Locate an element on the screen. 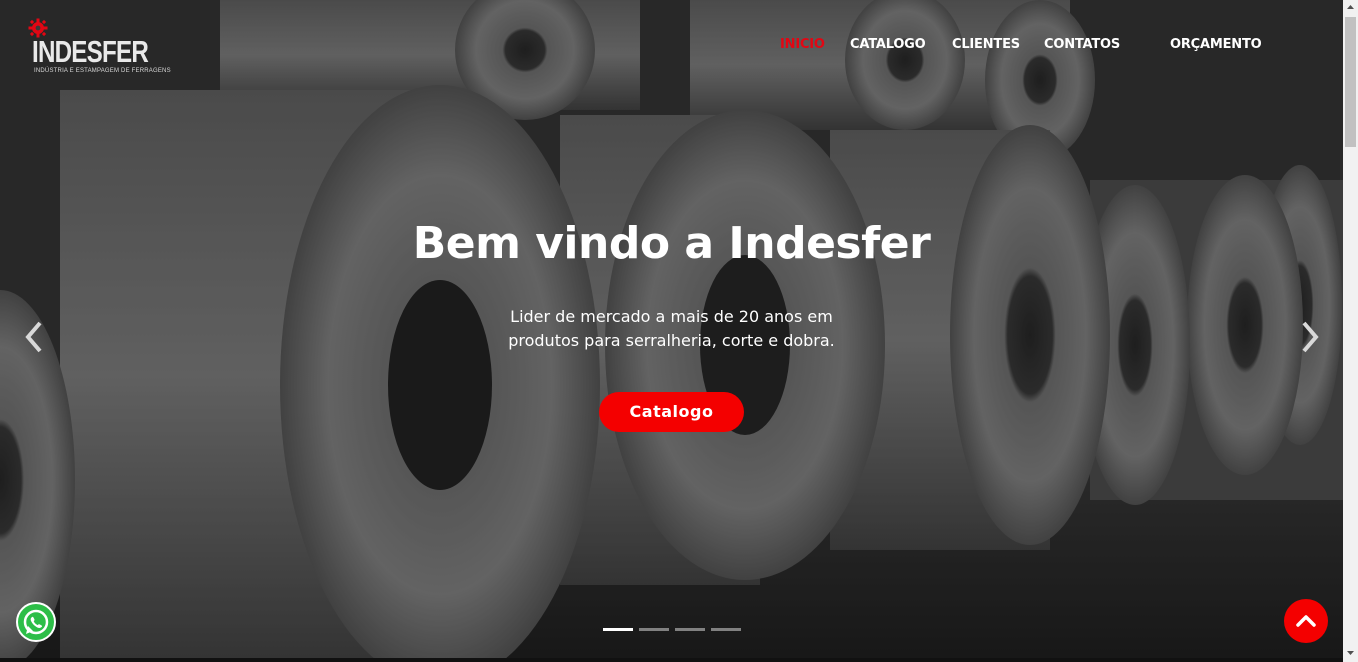  carousel-indicators is located at coordinates (673, 630).